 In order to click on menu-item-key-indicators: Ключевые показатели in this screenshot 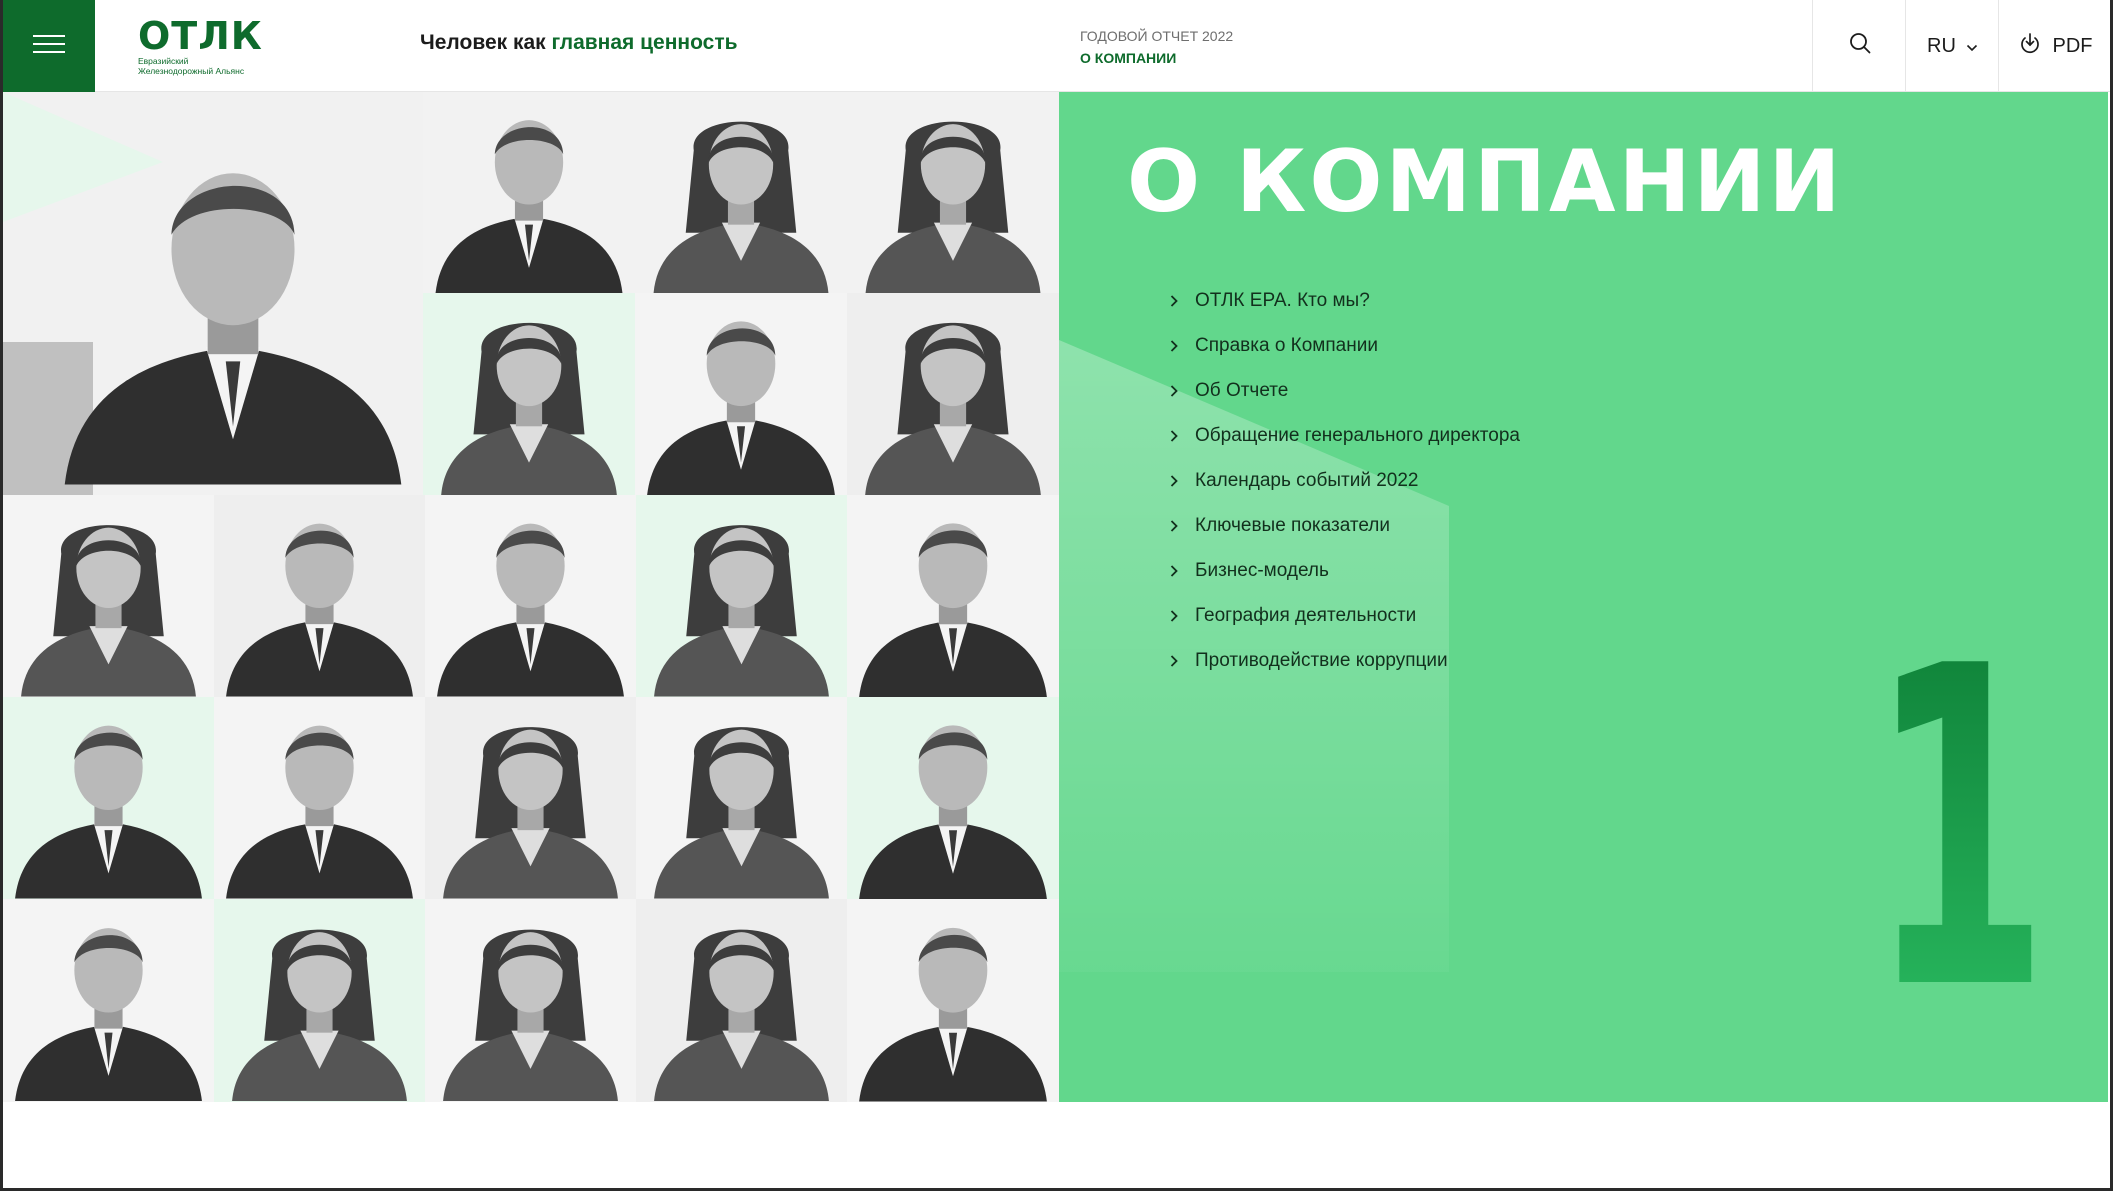, I will do `click(1344, 525)`.